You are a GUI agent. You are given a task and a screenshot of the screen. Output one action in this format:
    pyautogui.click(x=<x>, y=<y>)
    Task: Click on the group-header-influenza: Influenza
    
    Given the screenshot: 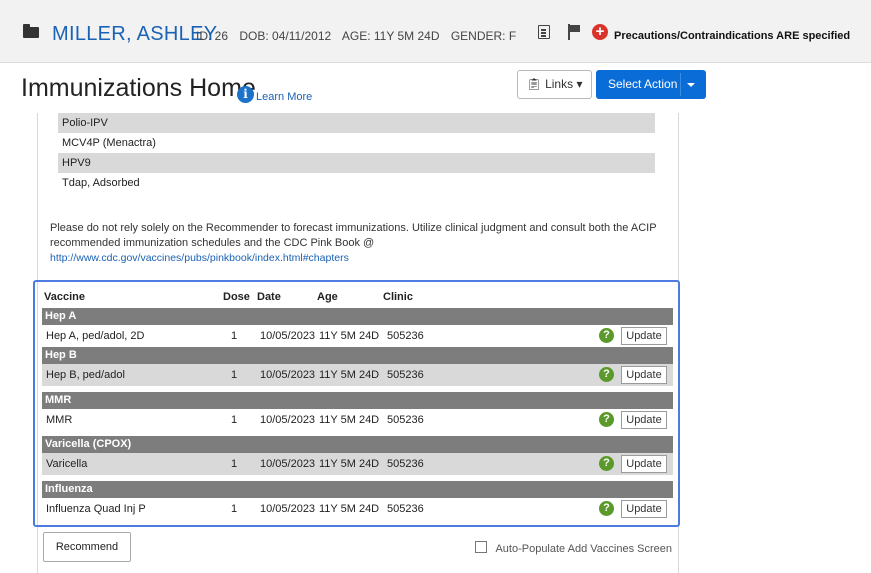 What is the action you would take?
    pyautogui.click(x=357, y=489)
    